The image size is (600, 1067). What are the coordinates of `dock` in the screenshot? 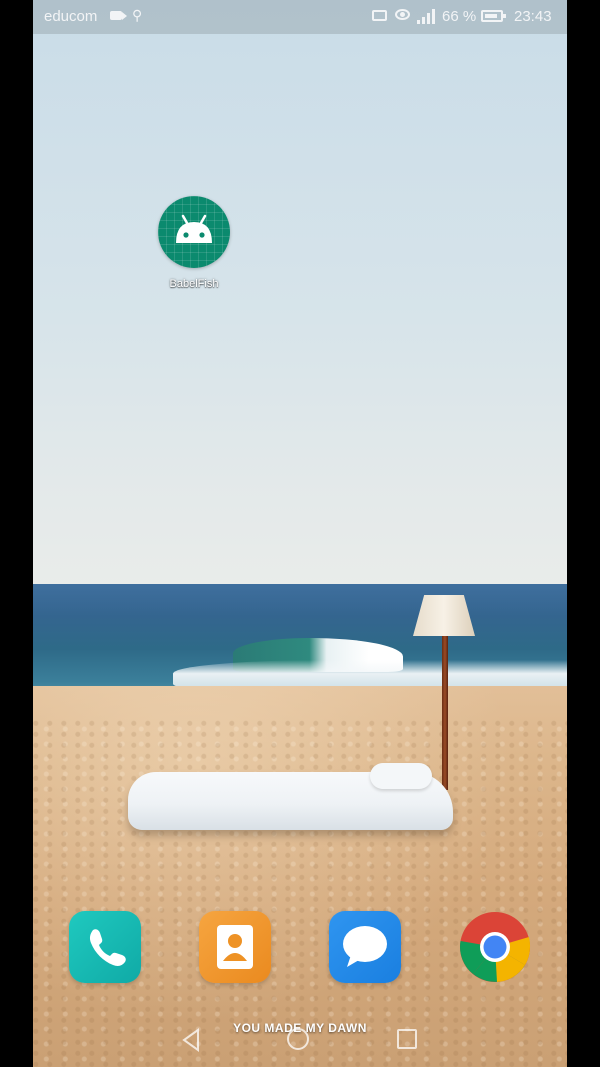 It's located at (300, 948).